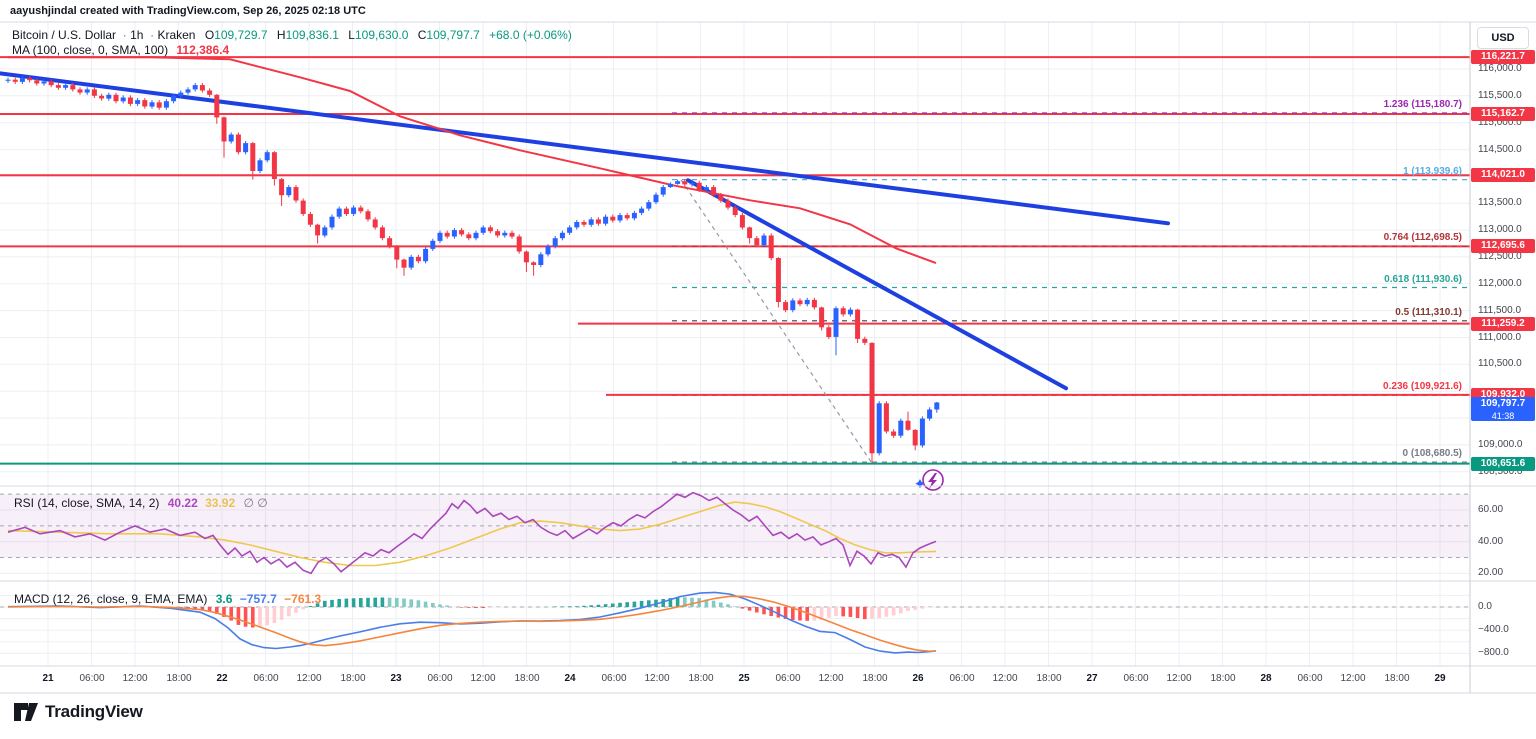 This screenshot has height=739, width=1536. Describe the element at coordinates (1503, 114) in the screenshot. I see `price-badge: 115,162.7` at that location.